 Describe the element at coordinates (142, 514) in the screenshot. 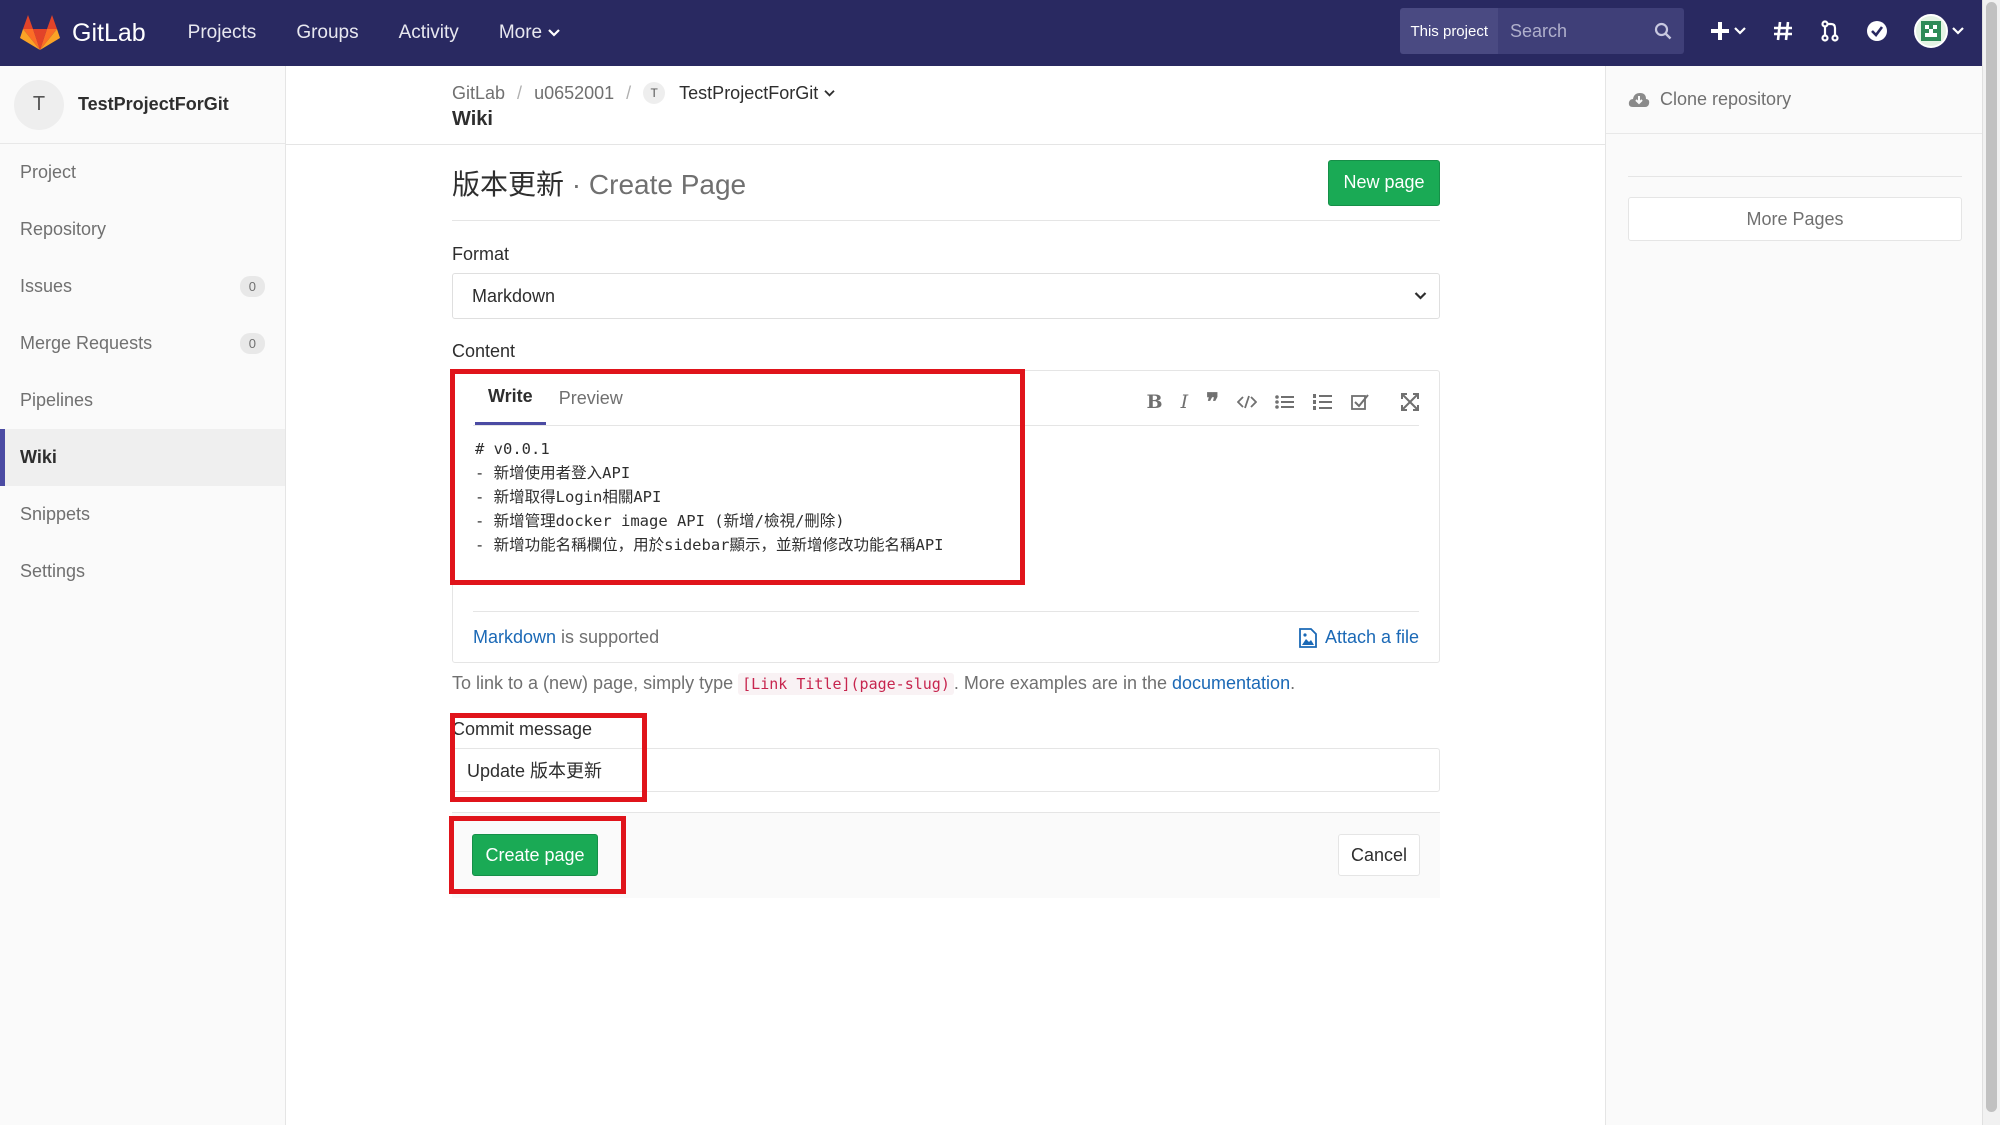

I see `sidebar-item-snippets: Snippets` at that location.